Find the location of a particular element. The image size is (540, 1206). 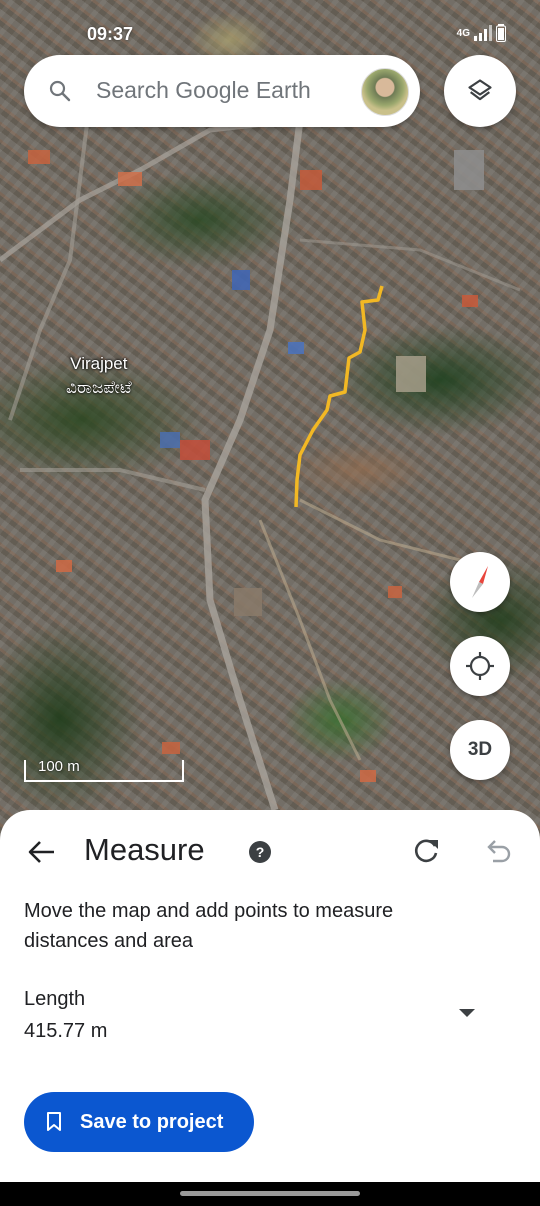

battery-icon is located at coordinates (501, 33).